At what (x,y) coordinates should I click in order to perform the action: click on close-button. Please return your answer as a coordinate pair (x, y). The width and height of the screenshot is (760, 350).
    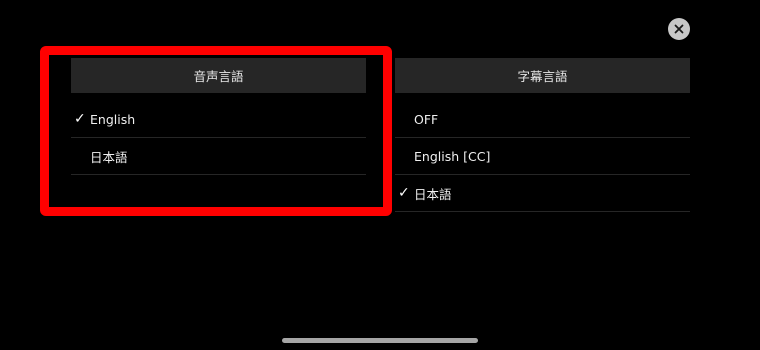
    Looking at the image, I should click on (679, 29).